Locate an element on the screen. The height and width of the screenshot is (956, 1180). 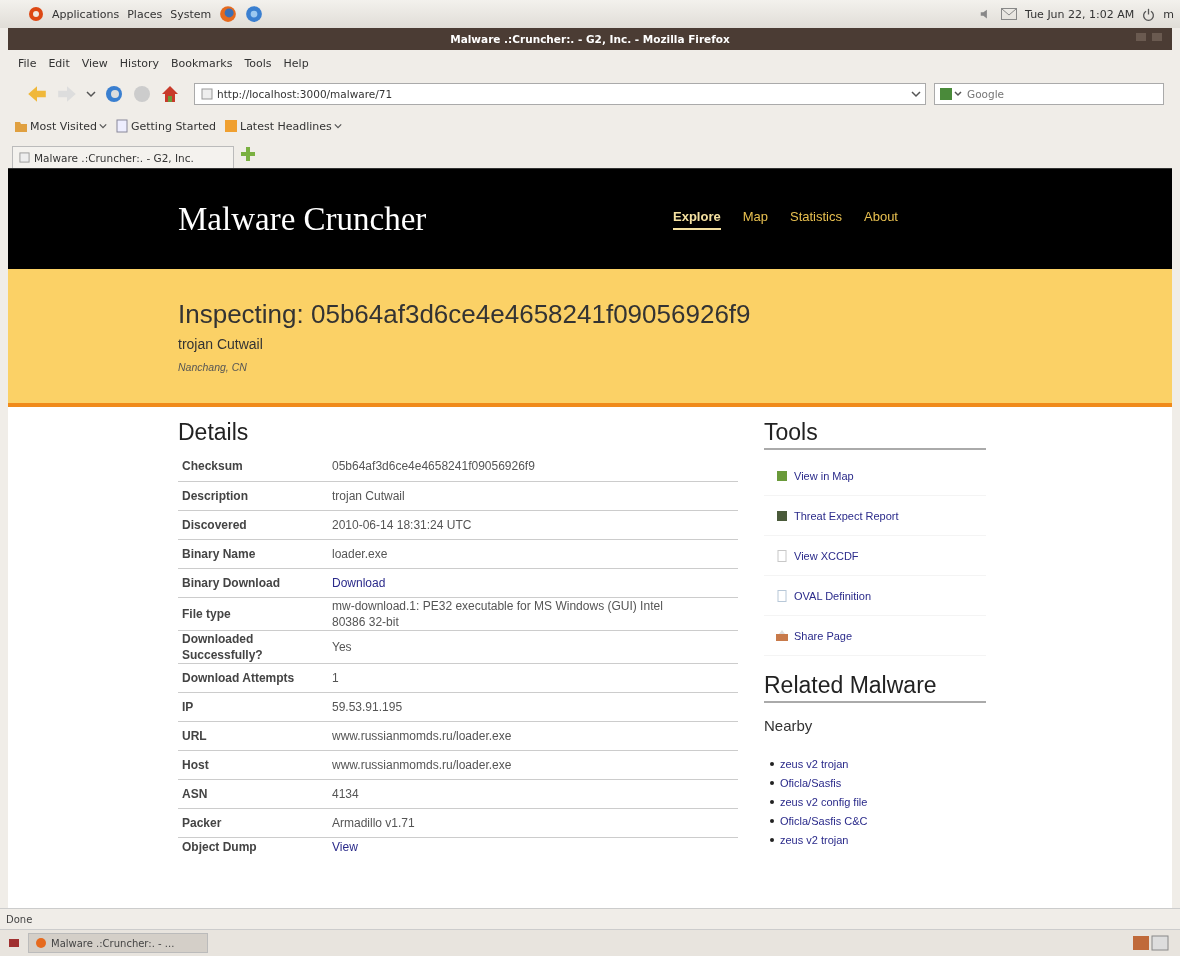
menu-item: Bookmarks is located at coordinates (202, 63).